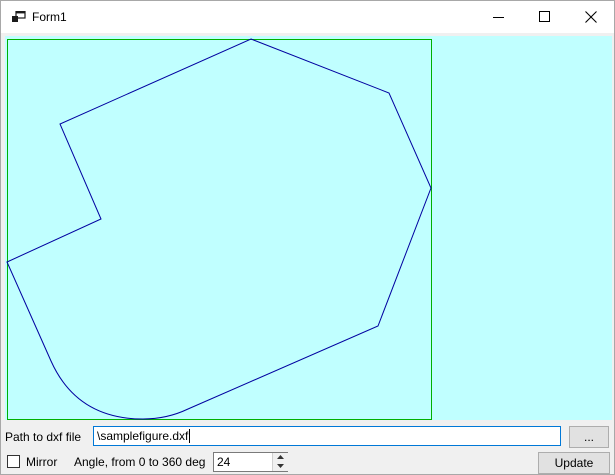 This screenshot has width=615, height=475. Describe the element at coordinates (43, 437) in the screenshot. I see `path-label: Path to dxf file` at that location.